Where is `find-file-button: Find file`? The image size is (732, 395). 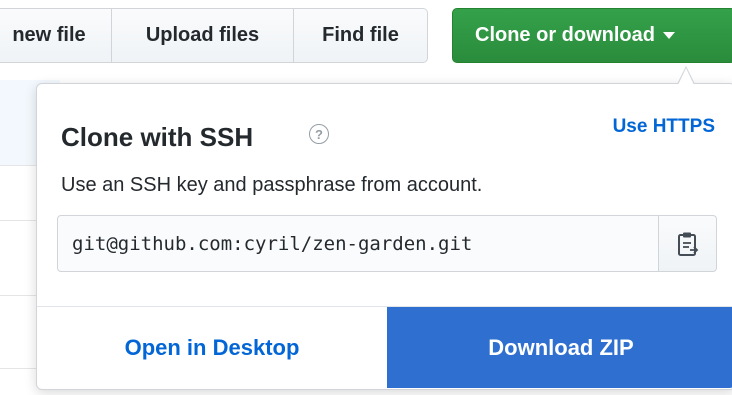 find-file-button: Find file is located at coordinates (361, 35).